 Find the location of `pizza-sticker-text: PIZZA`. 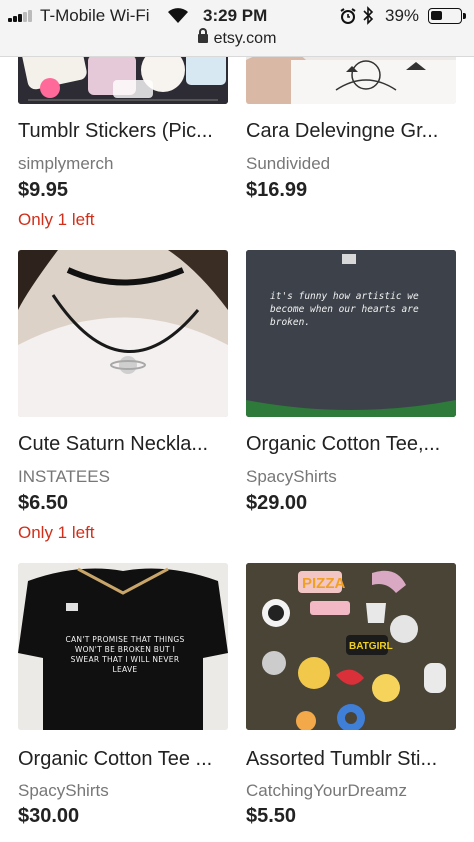

pizza-sticker-text: PIZZA is located at coordinates (323, 583).